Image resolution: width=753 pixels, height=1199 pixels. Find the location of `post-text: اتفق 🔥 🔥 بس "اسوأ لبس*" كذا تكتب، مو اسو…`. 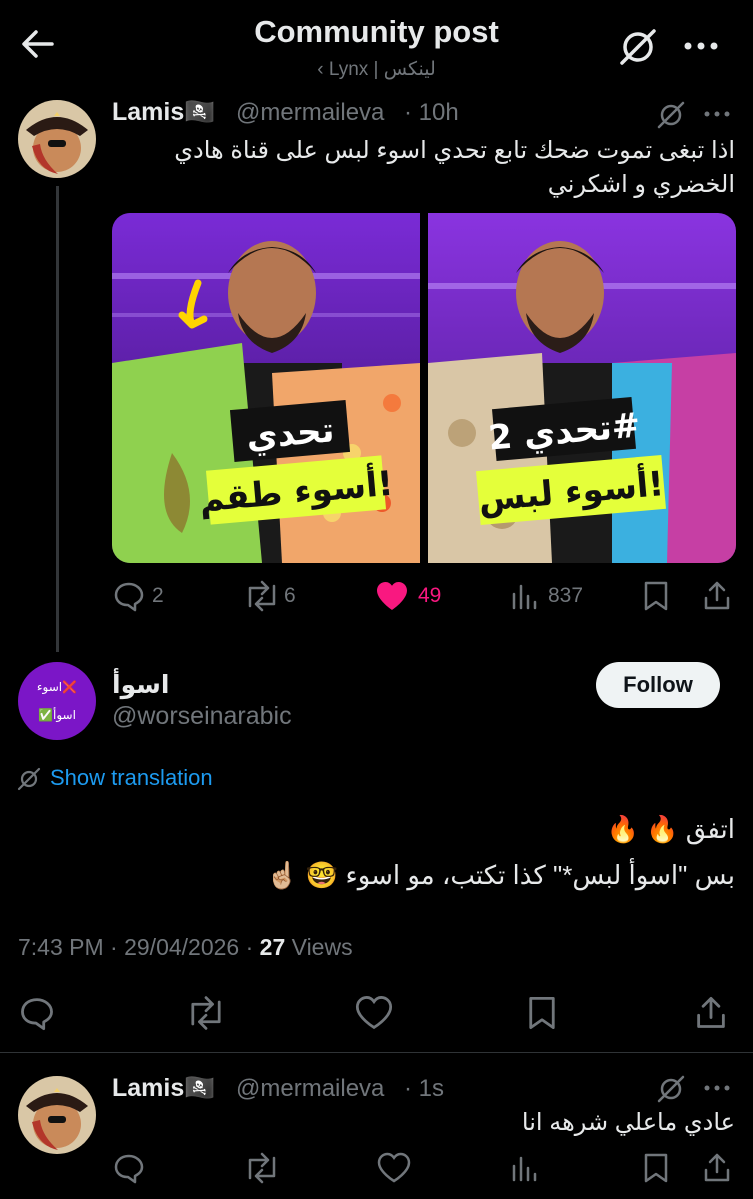

post-text: اتفق 🔥 🔥 بس "اسوأ لبس*" كذا تكتب، مو اسو… is located at coordinates (385, 852).